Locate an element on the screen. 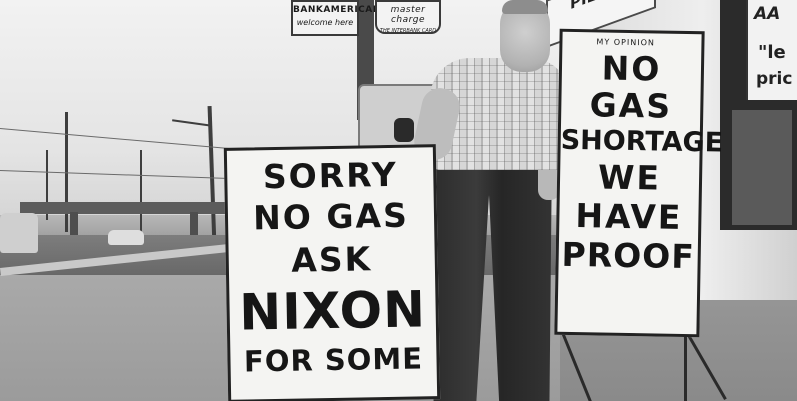 This screenshot has height=401, width=797. right-sign-line: PROOF is located at coordinates (628, 255).